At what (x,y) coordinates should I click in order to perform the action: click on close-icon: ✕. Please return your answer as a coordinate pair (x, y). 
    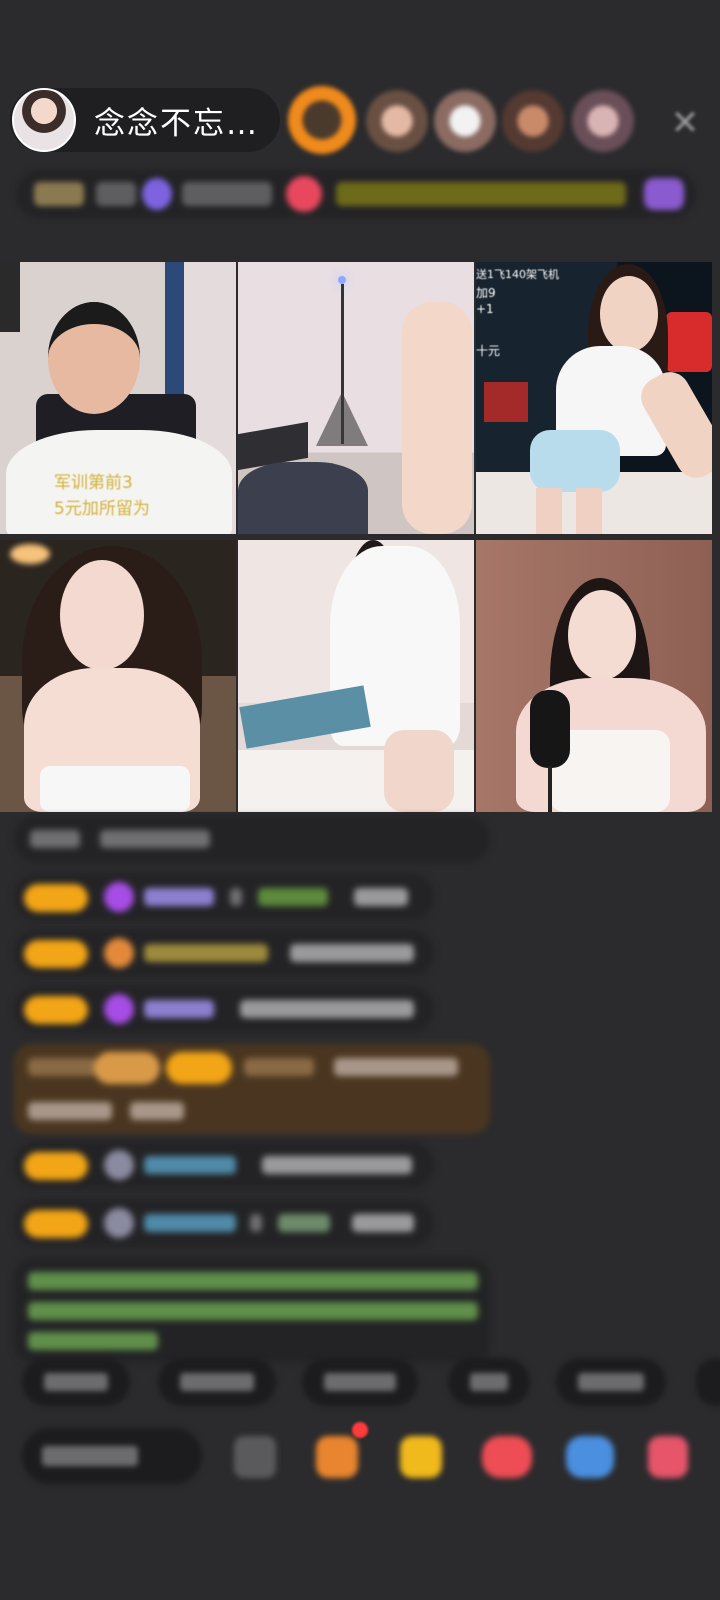
    Looking at the image, I should click on (685, 123).